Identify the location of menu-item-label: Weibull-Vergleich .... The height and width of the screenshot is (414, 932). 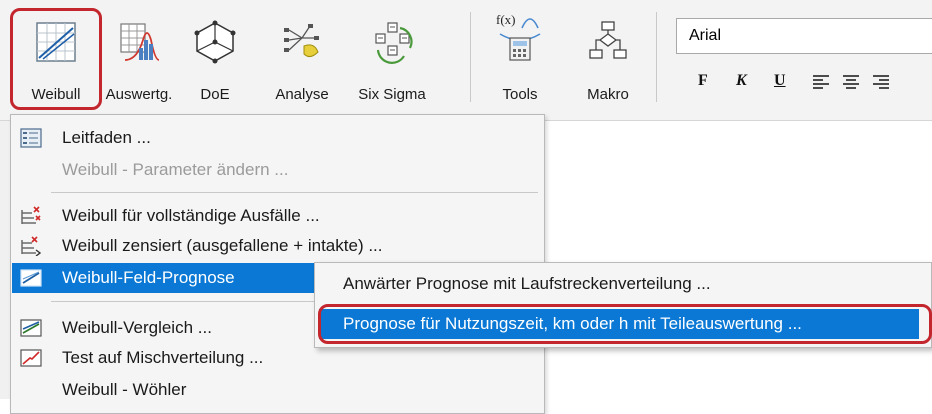
(137, 327).